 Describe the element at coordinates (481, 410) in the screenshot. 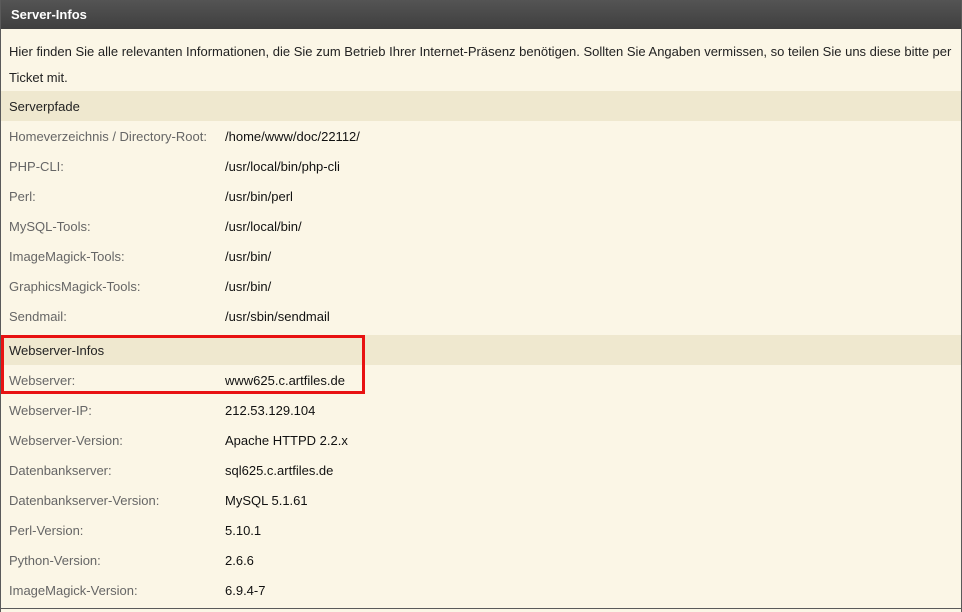

I see `table-row: Webserver-IP: 212.53.129.104` at that location.